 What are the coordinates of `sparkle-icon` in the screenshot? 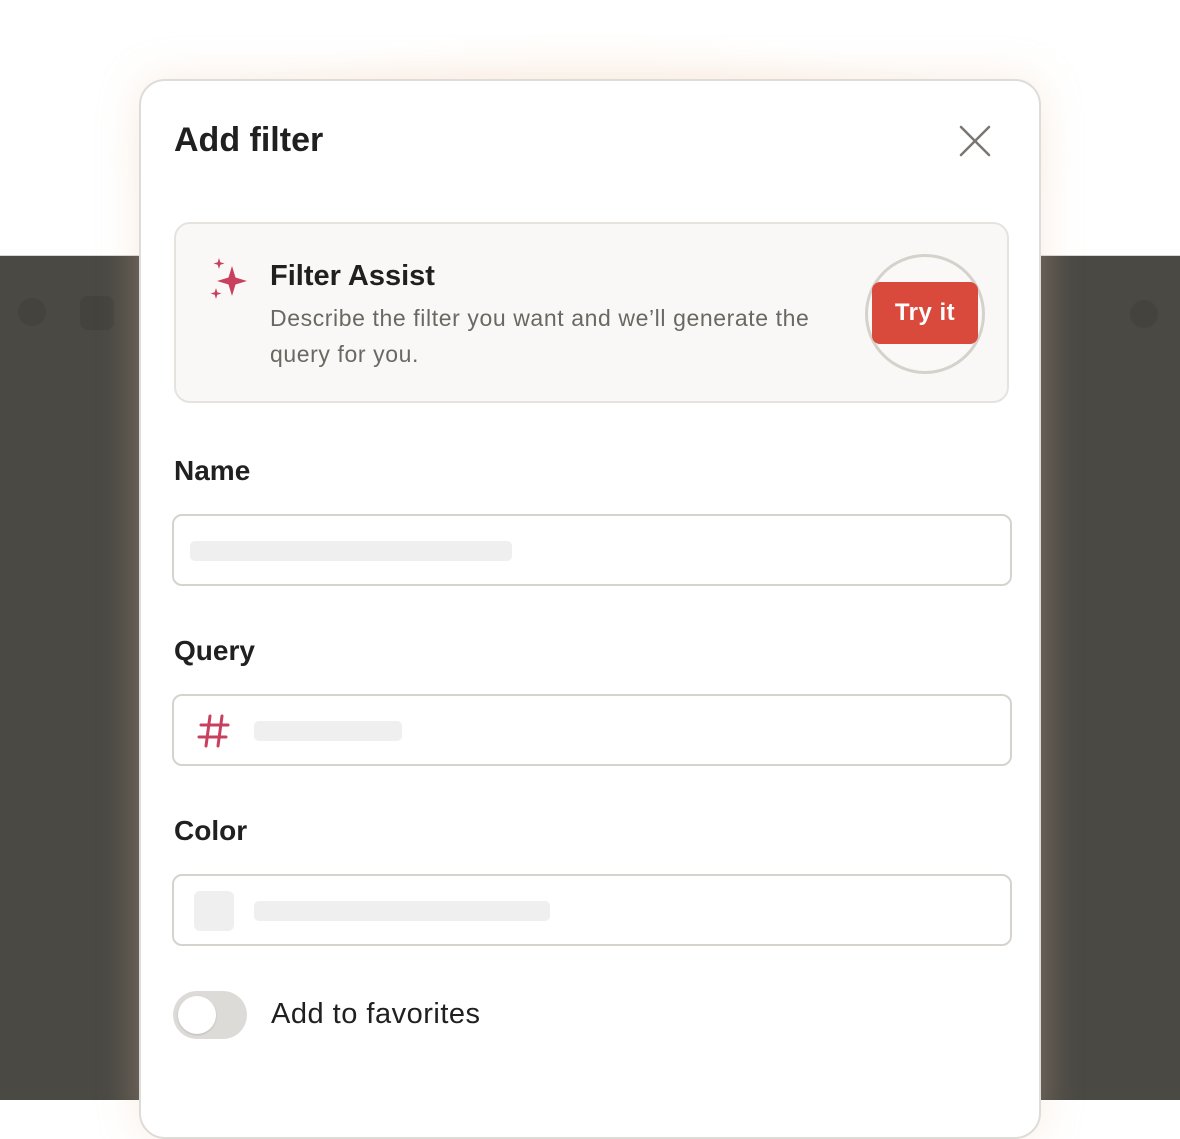 It's located at (228, 278).